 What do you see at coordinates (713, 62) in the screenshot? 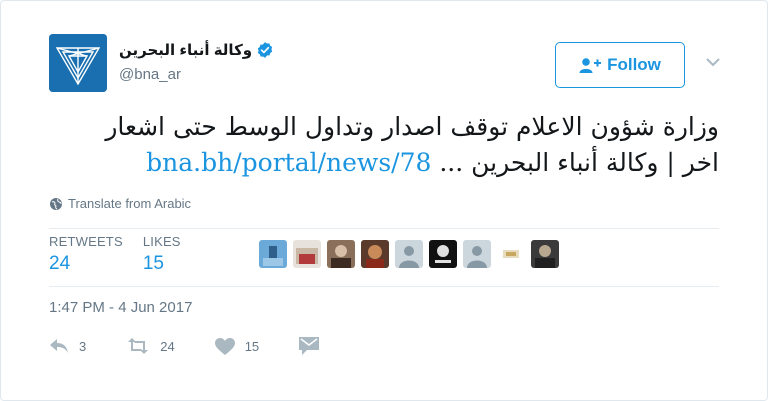
I see `chevron-down-icon` at bounding box center [713, 62].